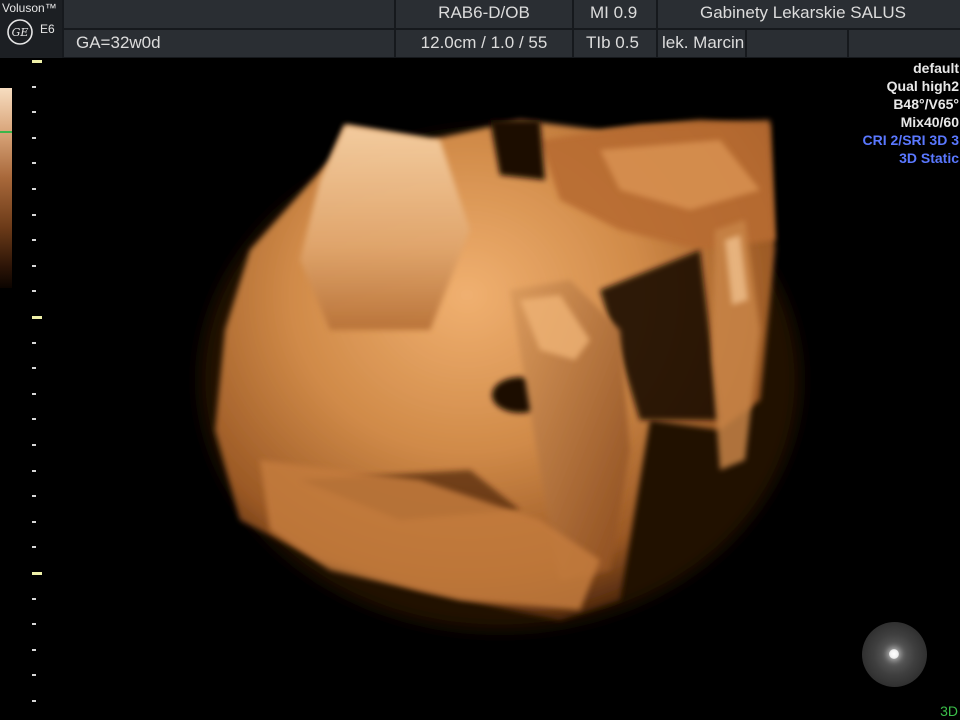  Describe the element at coordinates (936, 68) in the screenshot. I see `preset-label: default` at that location.